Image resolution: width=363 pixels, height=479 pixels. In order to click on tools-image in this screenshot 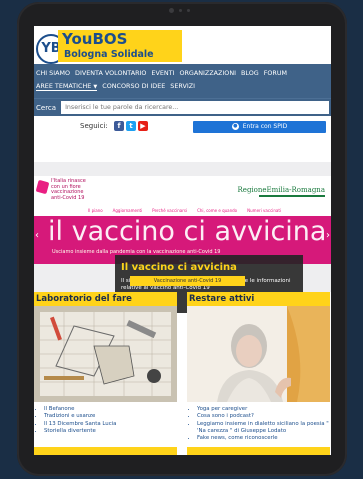, I will do `click(105, 354)`.